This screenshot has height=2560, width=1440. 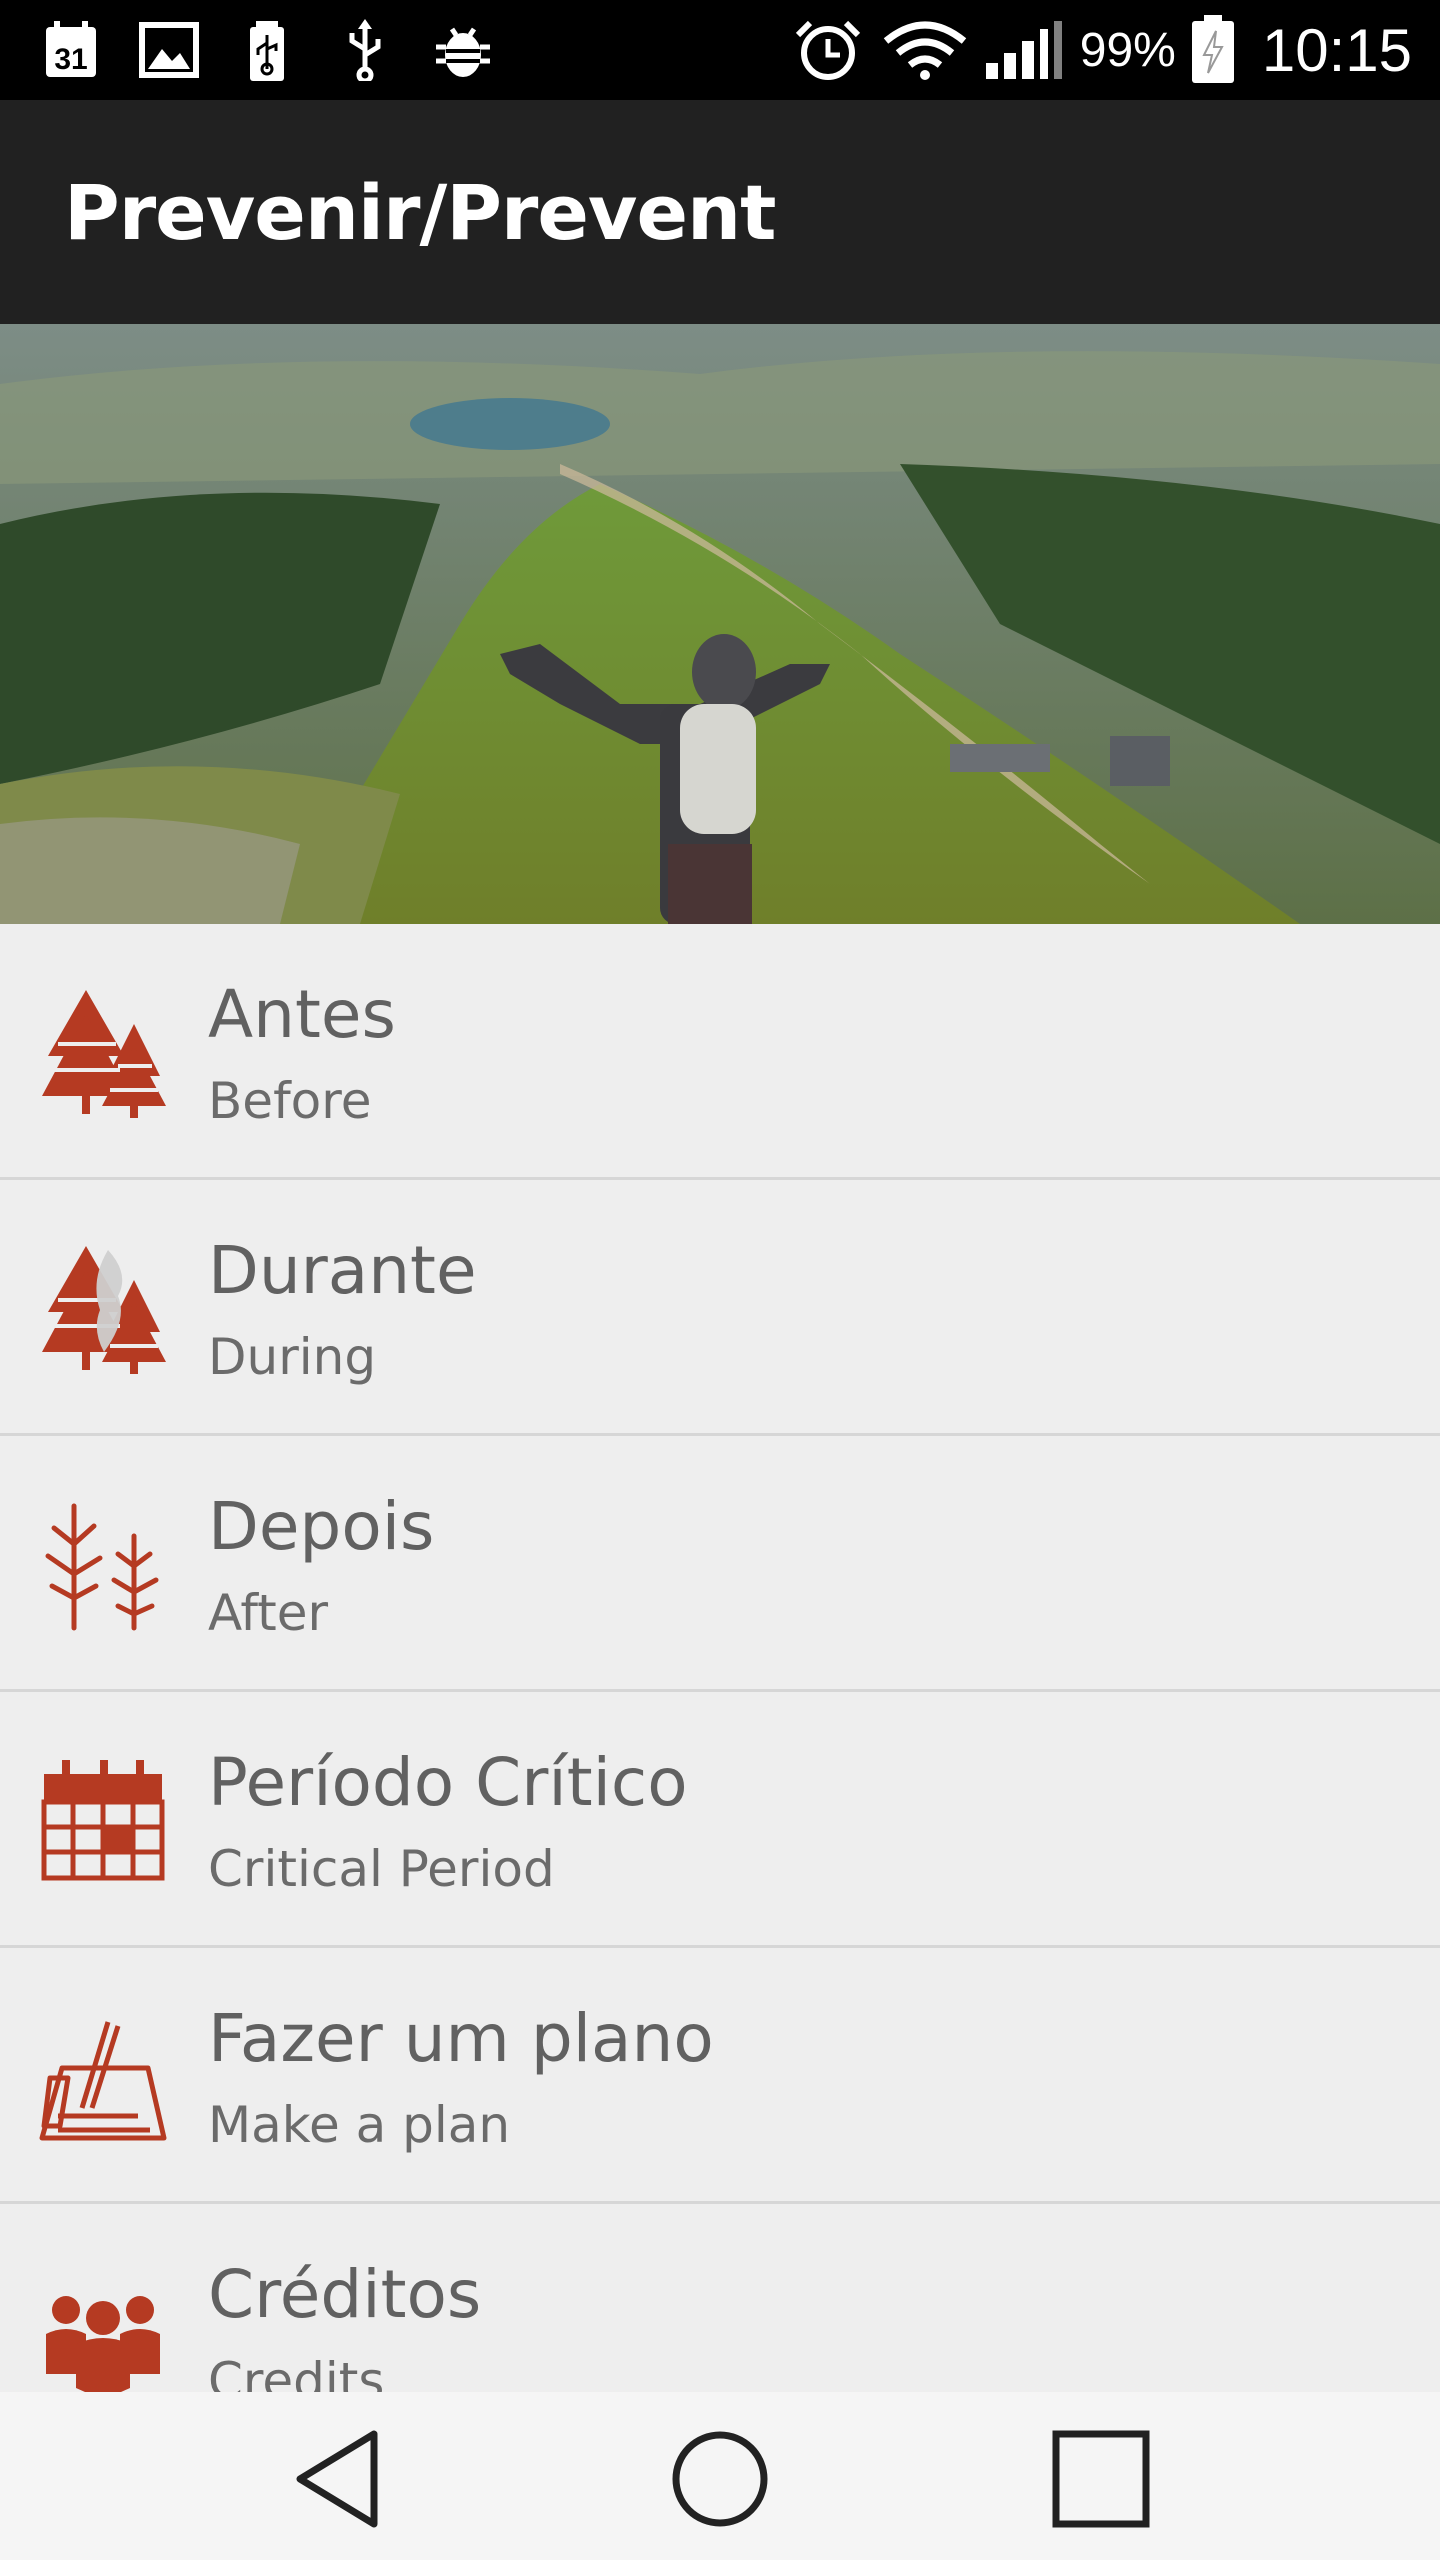 What do you see at coordinates (341, 2479) in the screenshot?
I see `back-icon` at bounding box center [341, 2479].